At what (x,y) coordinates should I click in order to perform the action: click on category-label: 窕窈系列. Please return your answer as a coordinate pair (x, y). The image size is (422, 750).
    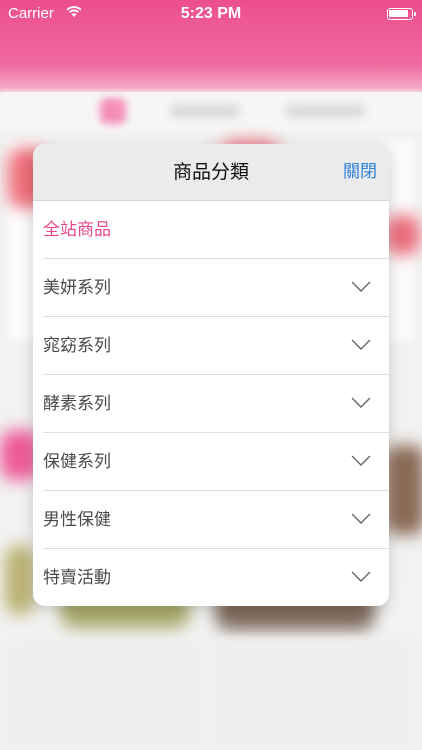
    Looking at the image, I should click on (77, 346).